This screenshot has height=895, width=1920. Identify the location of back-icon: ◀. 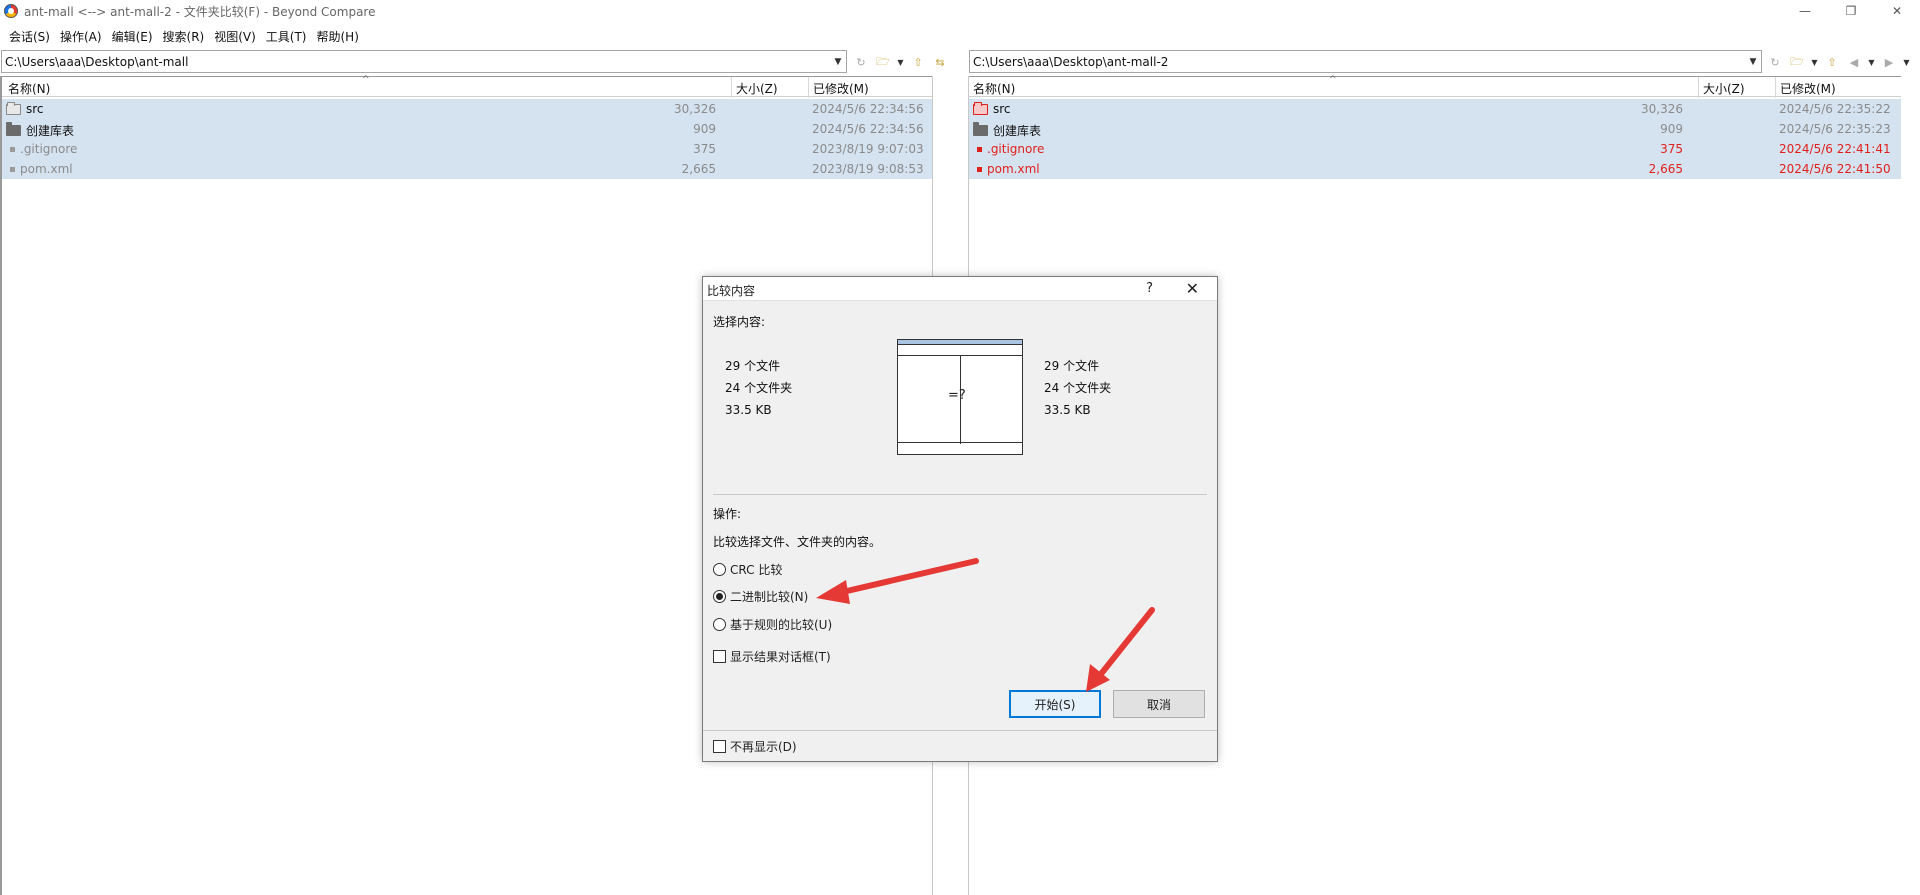
(1854, 62).